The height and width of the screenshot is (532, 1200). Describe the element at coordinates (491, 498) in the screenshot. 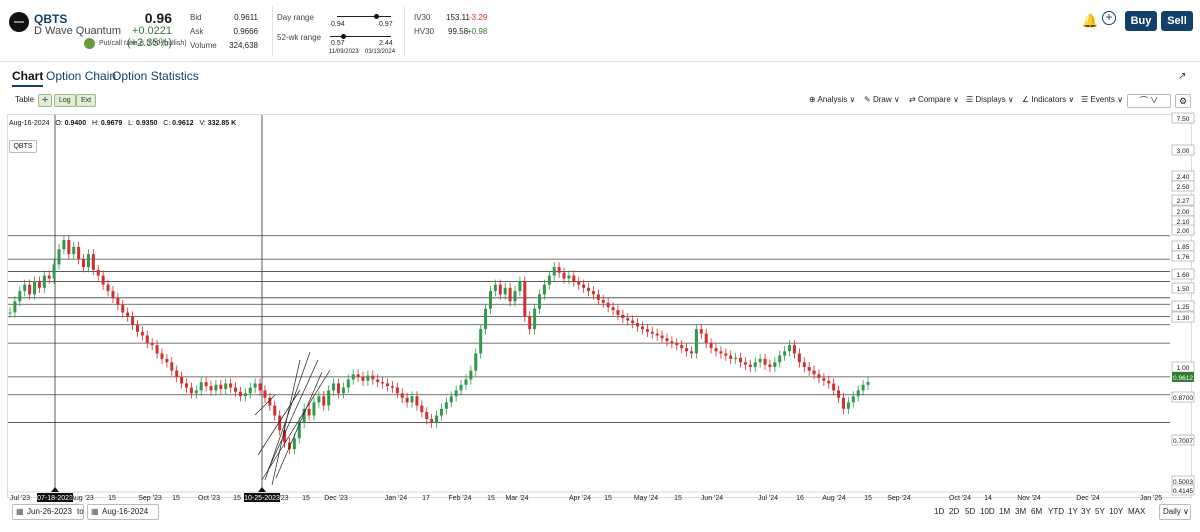

I see `x-tick-label-15: 15` at that location.